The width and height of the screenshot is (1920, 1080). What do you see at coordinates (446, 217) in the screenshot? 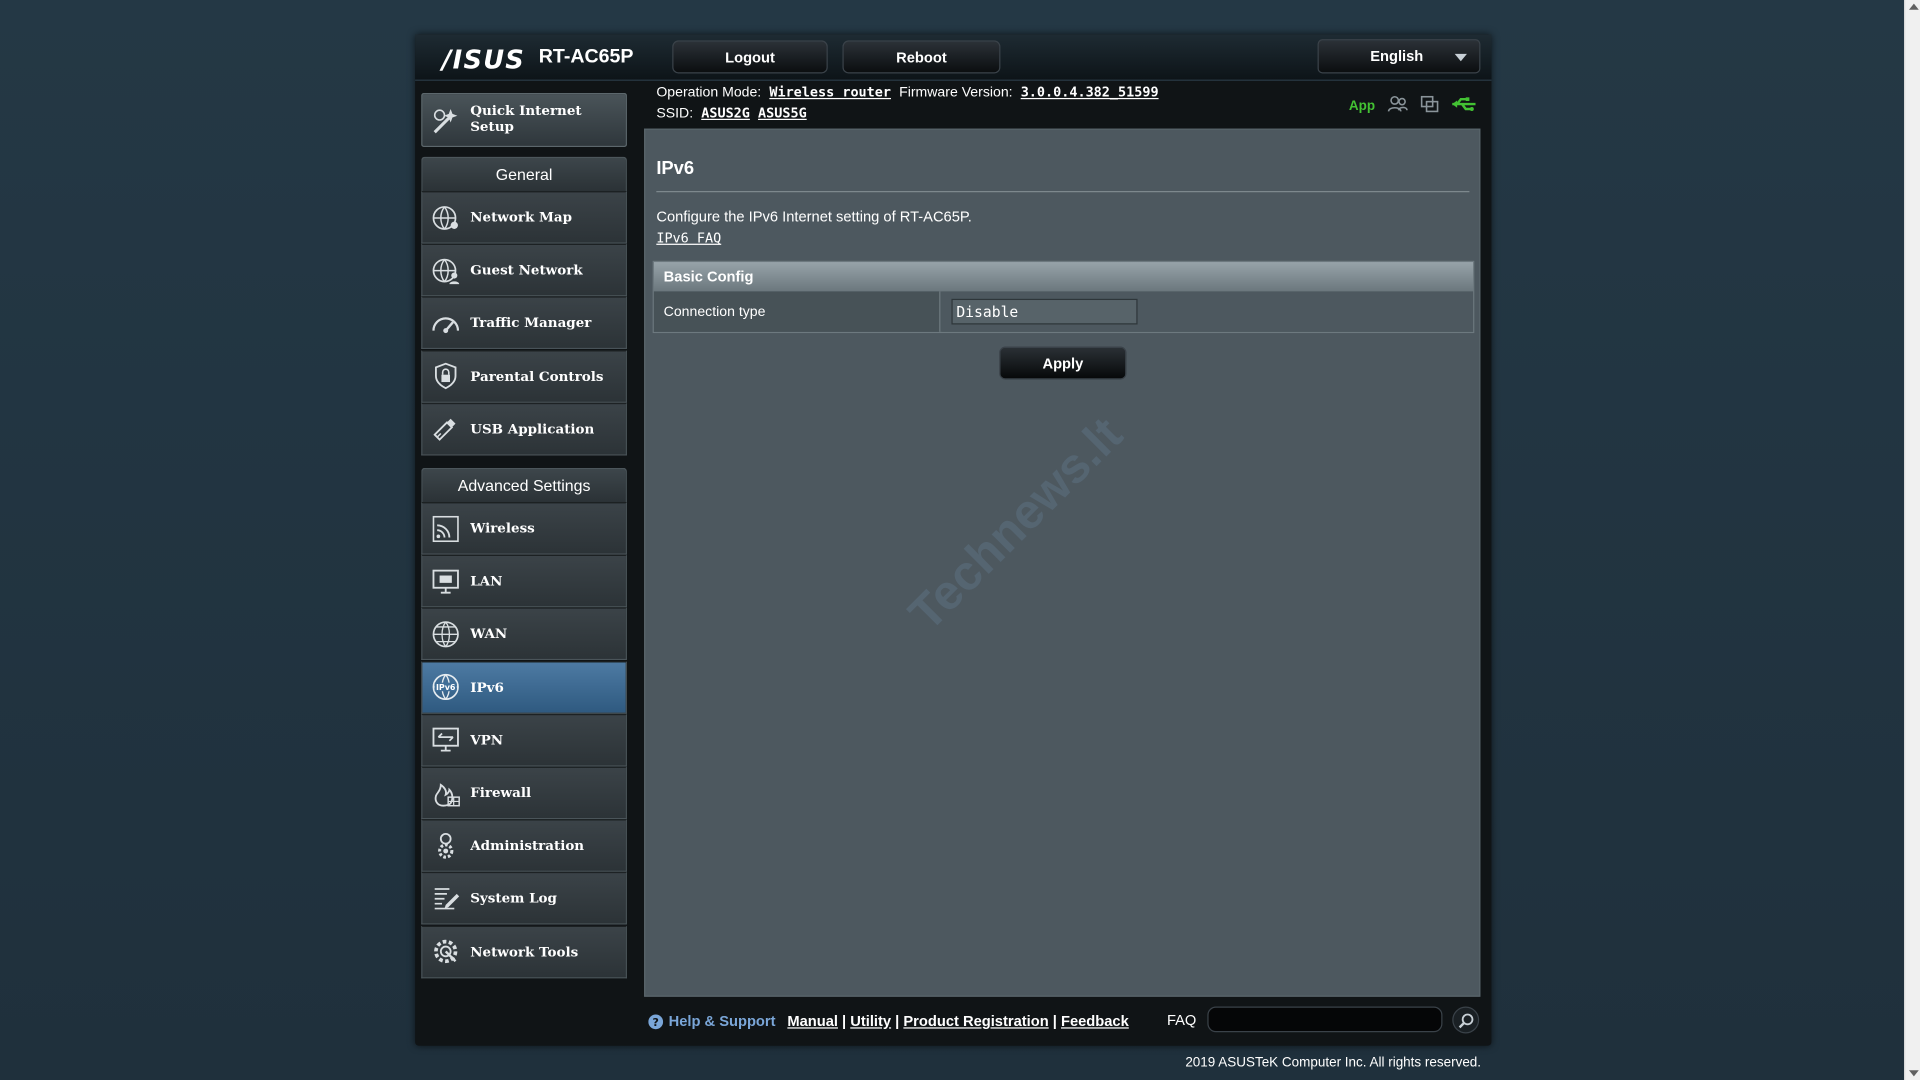
I see `globe-network-icon` at bounding box center [446, 217].